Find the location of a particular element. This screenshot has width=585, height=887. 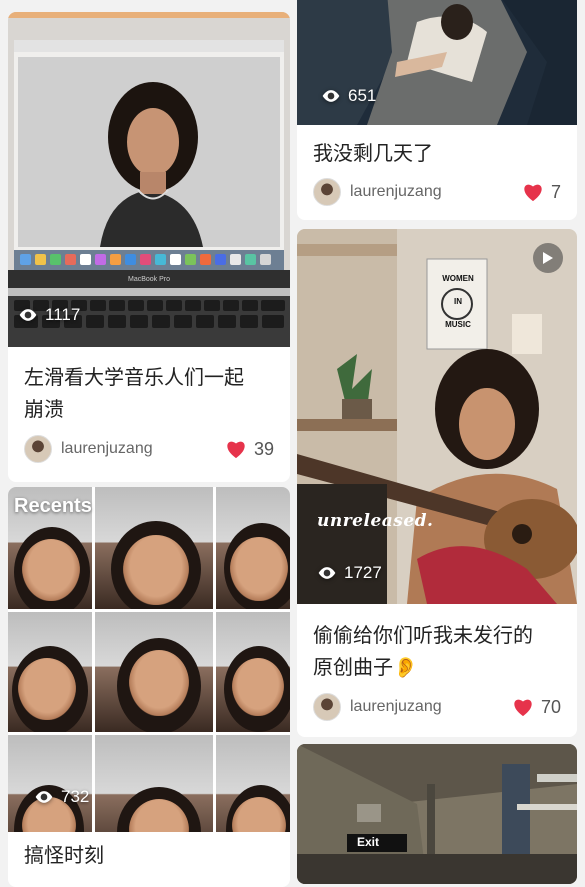

like-count: 7 is located at coordinates (555, 191).